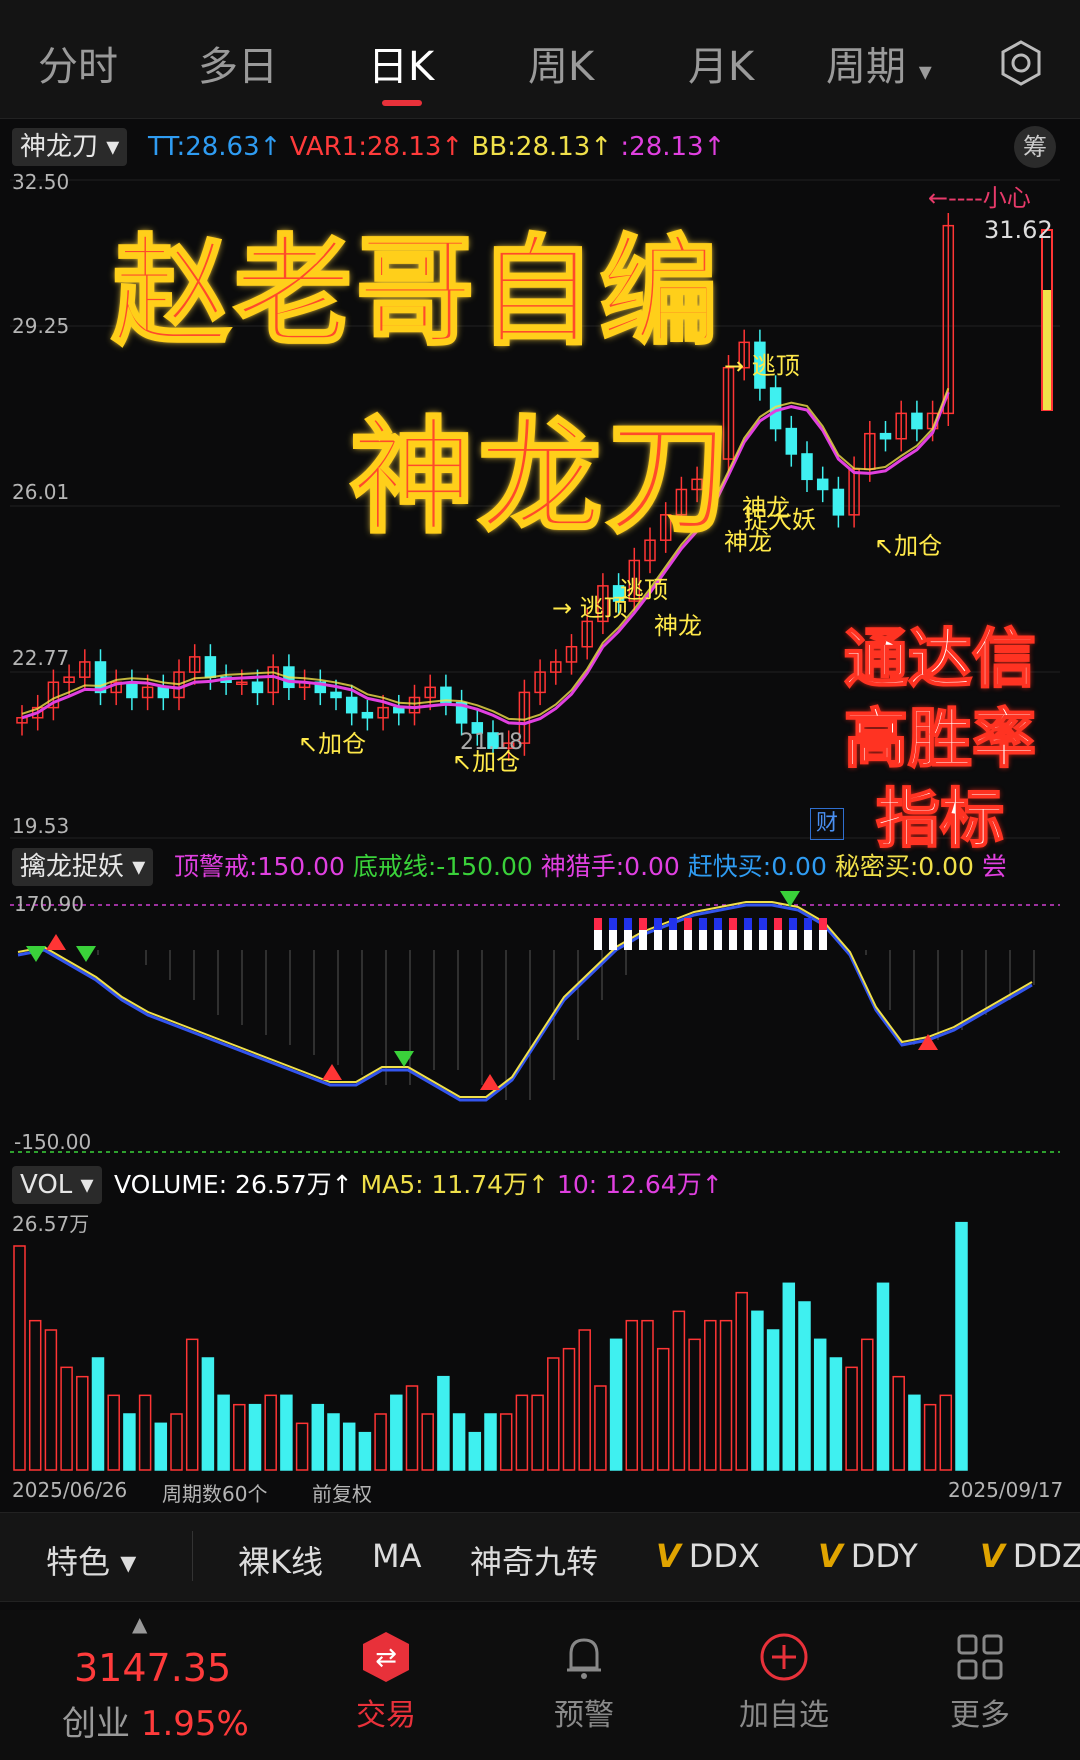  Describe the element at coordinates (332, 1072) in the screenshot. I see `arrow-up-icon` at that location.